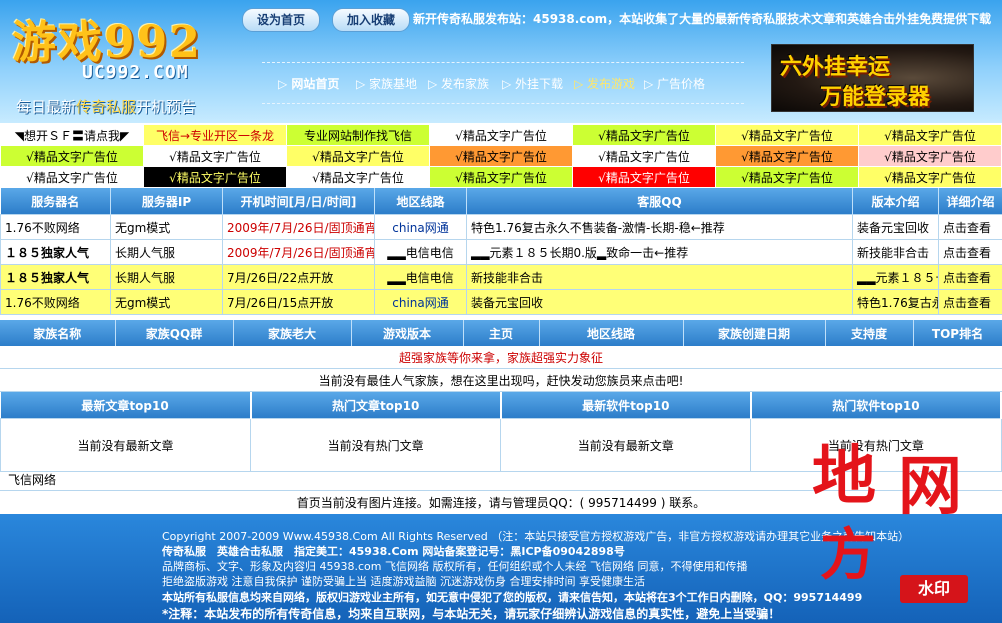 The image size is (1002, 623). Describe the element at coordinates (32, 480) in the screenshot. I see `friend-link: 飞信网络` at that location.